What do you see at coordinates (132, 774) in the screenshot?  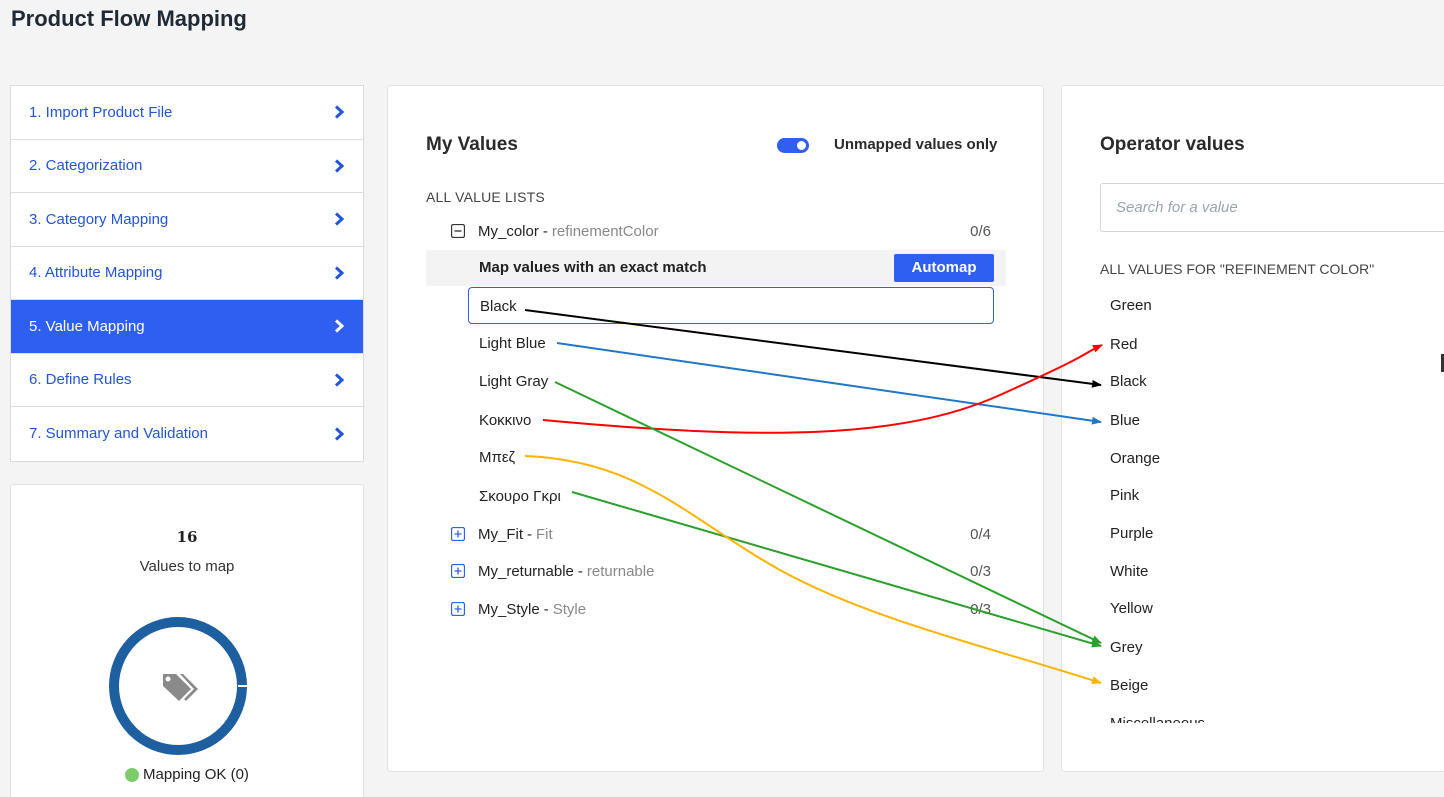 I see `status-dot-icon` at bounding box center [132, 774].